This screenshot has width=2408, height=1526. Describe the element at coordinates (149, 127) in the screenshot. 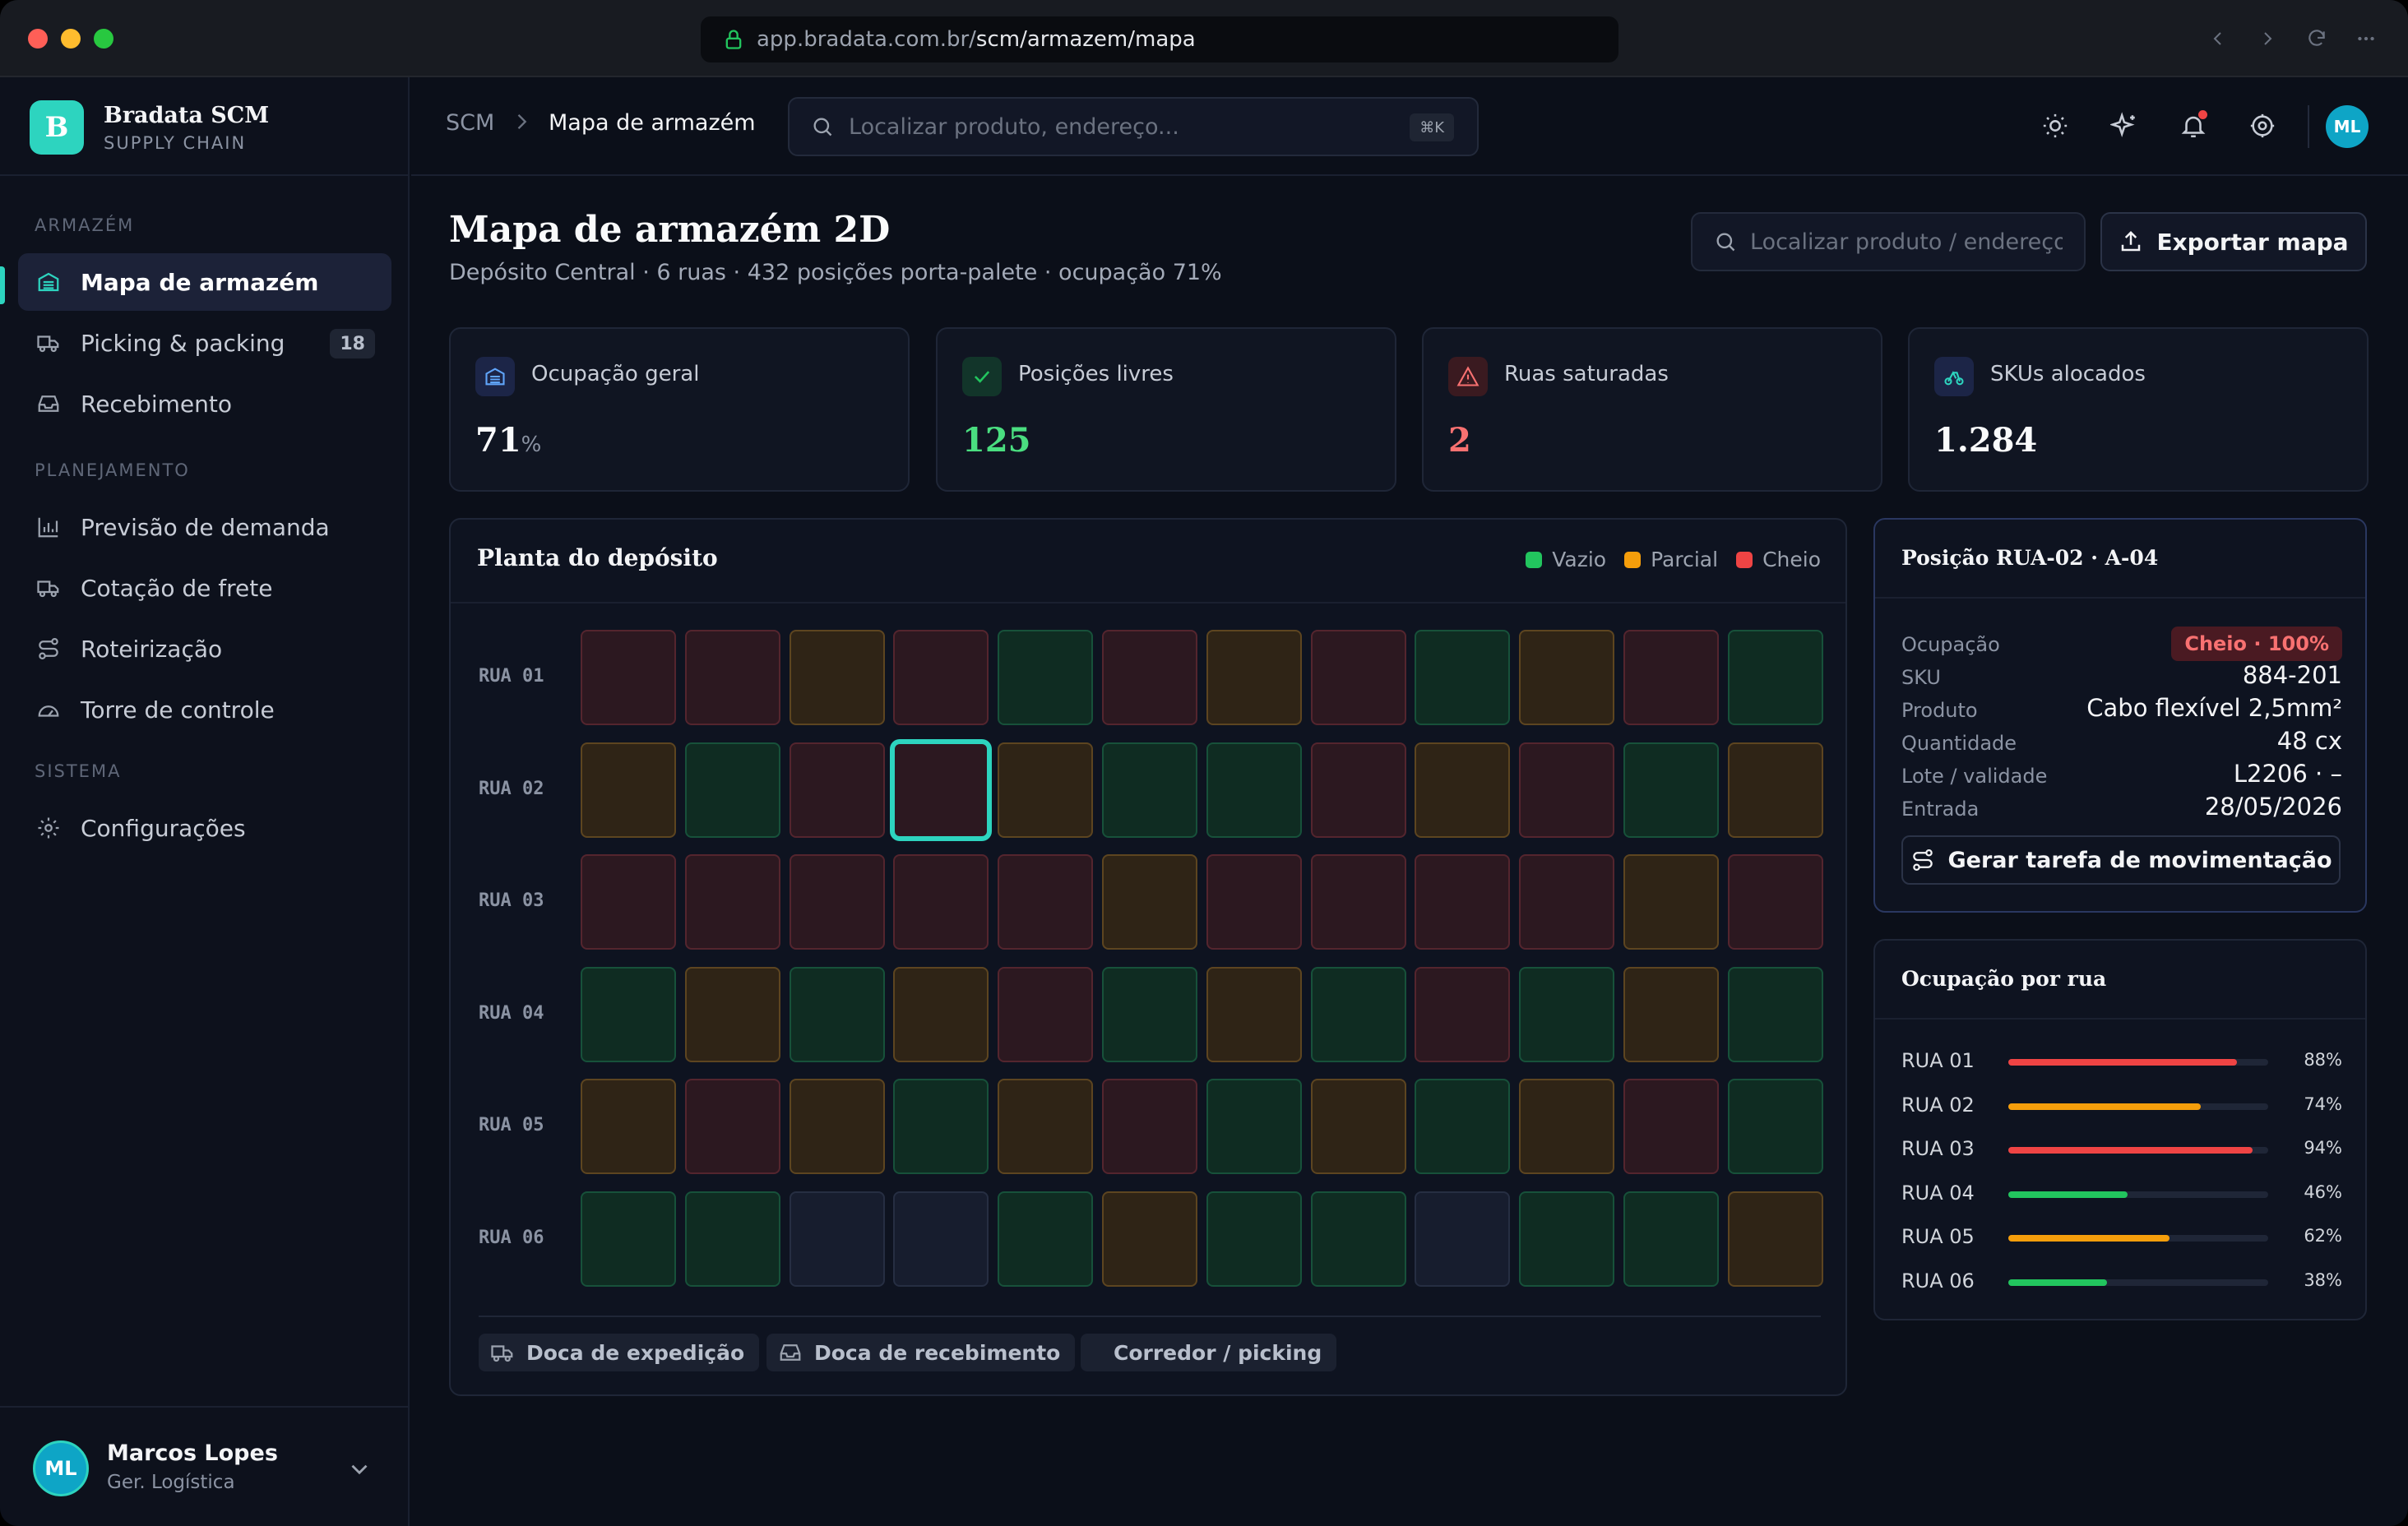

I see `brand: B Bradata SCM SUPPLY CHAIN` at that location.